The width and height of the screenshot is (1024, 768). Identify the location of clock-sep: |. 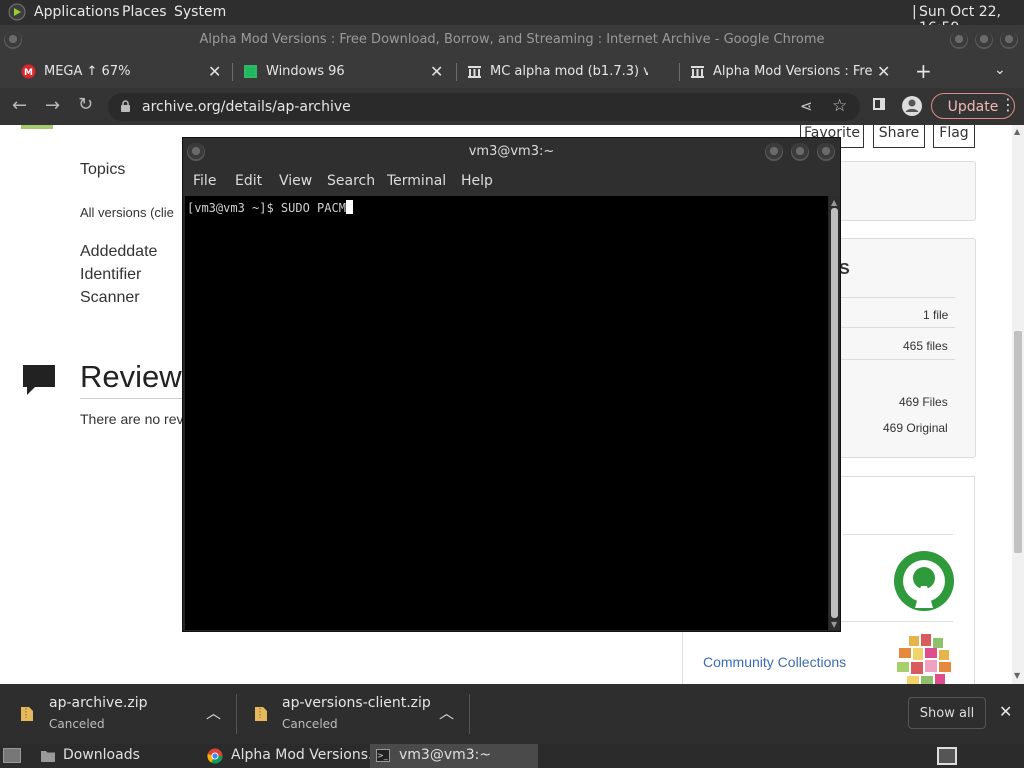
(914, 12).